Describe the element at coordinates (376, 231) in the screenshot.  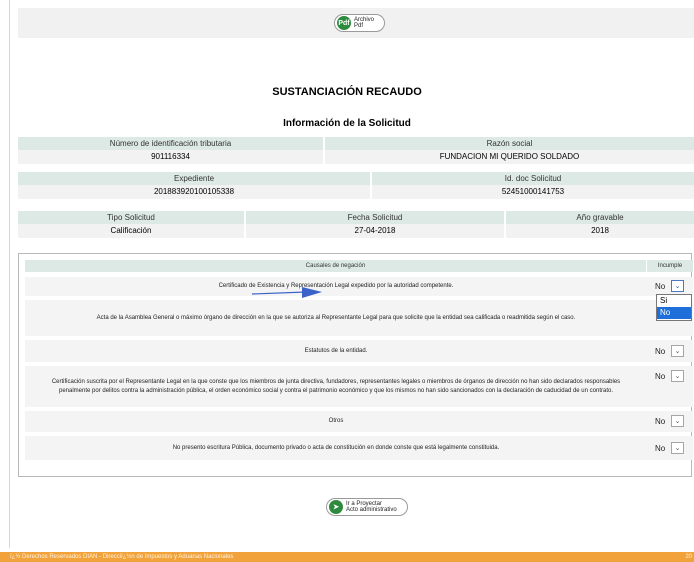
I see `fecha-value: 27-04-2018` at that location.